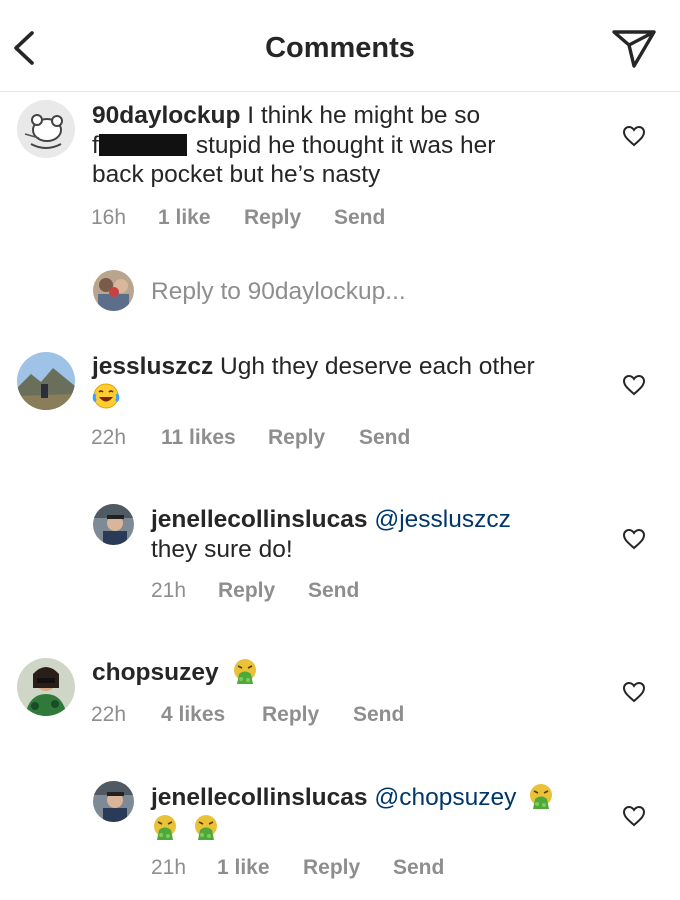  I want to click on username: 90daylockup, so click(166, 115).